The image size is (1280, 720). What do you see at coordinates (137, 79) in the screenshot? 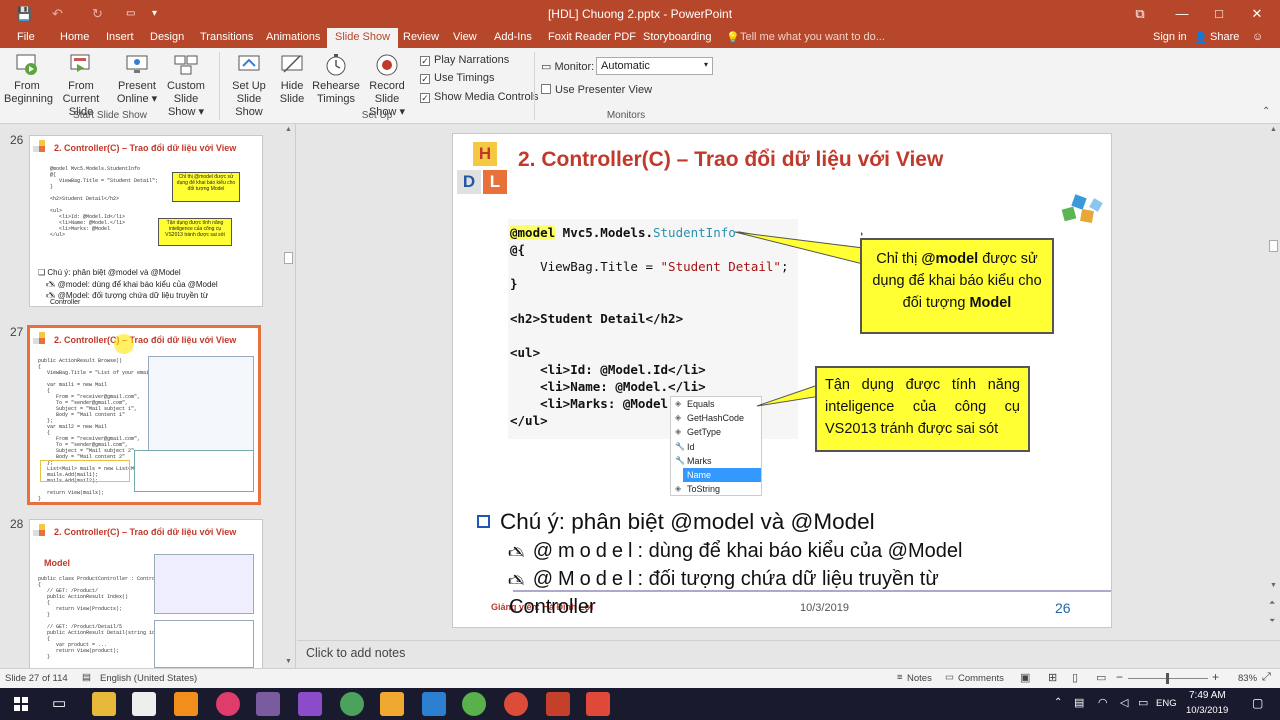
I see `present-online-button: Present Online ▾` at bounding box center [137, 79].